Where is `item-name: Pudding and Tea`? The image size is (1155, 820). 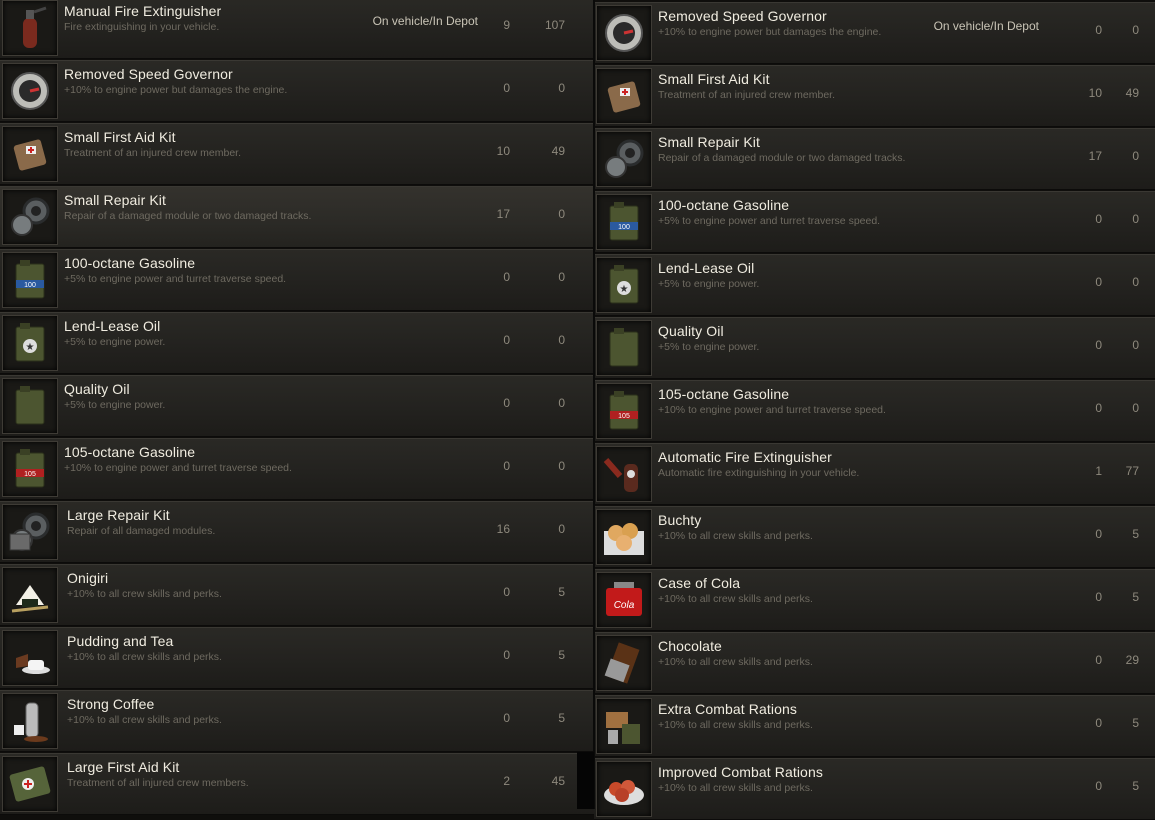 item-name: Pudding and Tea is located at coordinates (120, 641).